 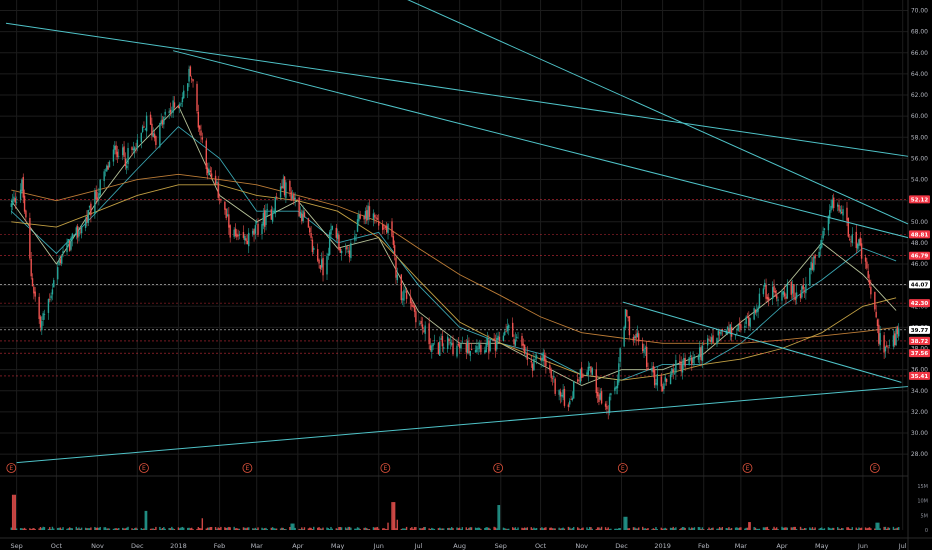 I want to click on price-tag-label: 52.12, so click(x=920, y=200).